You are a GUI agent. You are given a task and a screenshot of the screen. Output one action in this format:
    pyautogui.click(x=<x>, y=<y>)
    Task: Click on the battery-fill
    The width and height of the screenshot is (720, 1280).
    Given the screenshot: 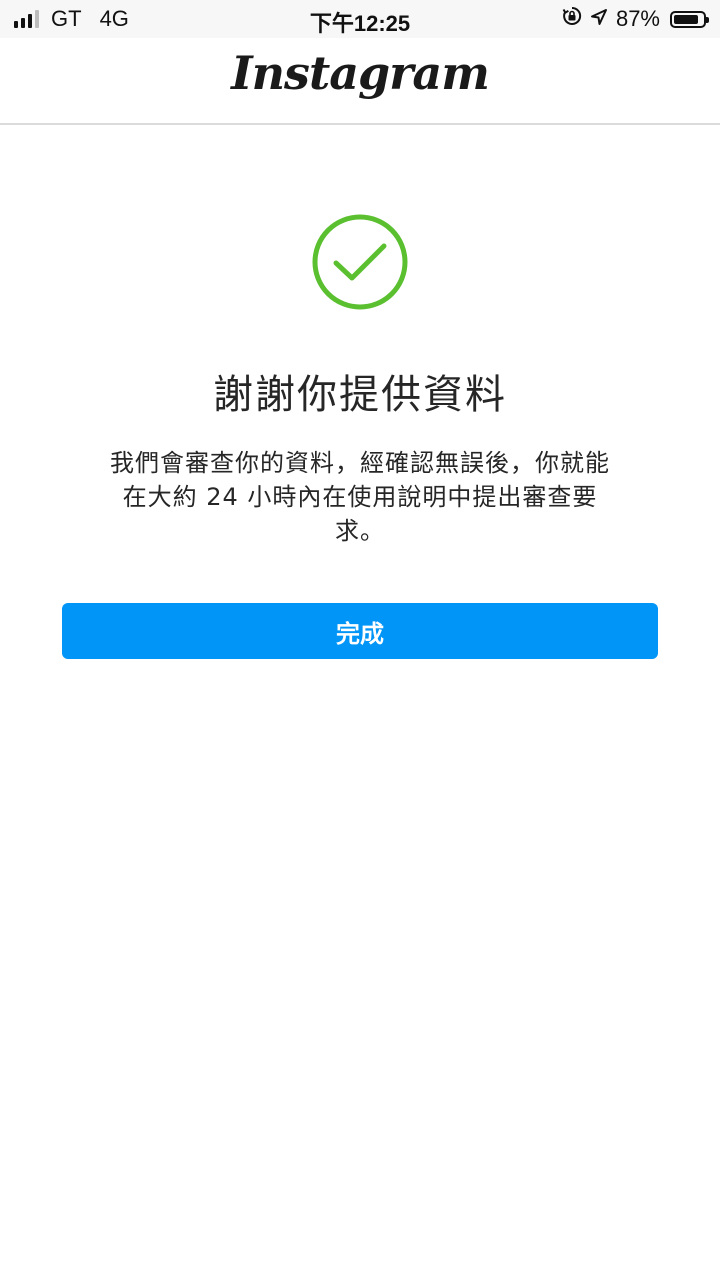 What is the action you would take?
    pyautogui.click(x=686, y=19)
    